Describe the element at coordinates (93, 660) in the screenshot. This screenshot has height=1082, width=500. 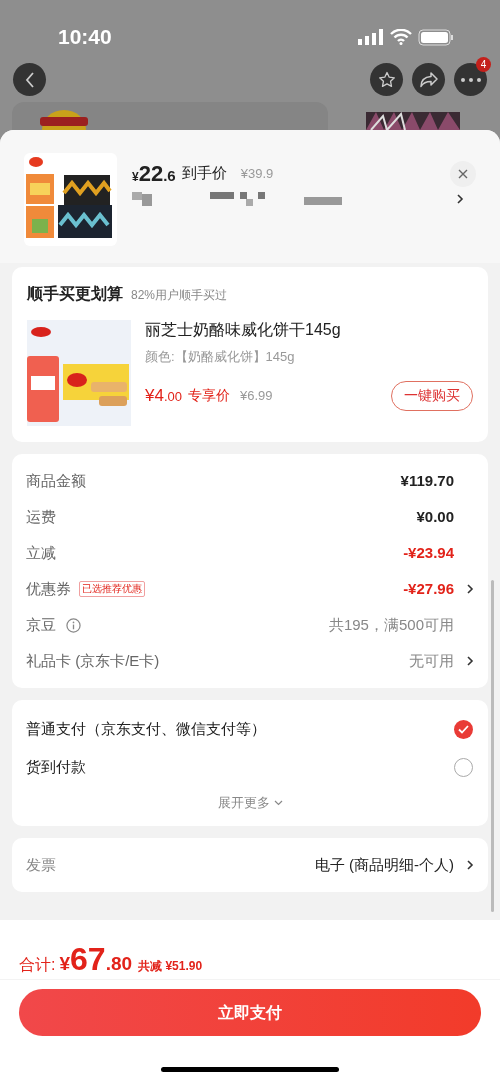
I see `fee-label: 礼品卡 (京东卡/E卡)` at that location.